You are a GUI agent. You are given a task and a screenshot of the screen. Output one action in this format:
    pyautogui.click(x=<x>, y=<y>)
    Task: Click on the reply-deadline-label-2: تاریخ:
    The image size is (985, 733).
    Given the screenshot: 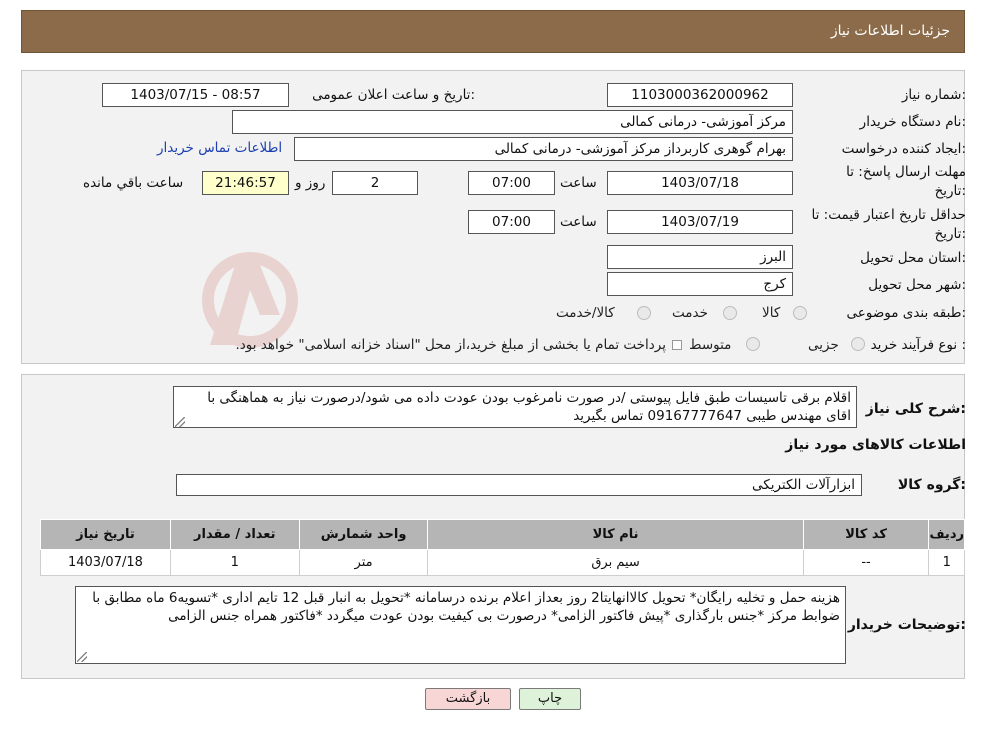 What is the action you would take?
    pyautogui.click(x=950, y=191)
    